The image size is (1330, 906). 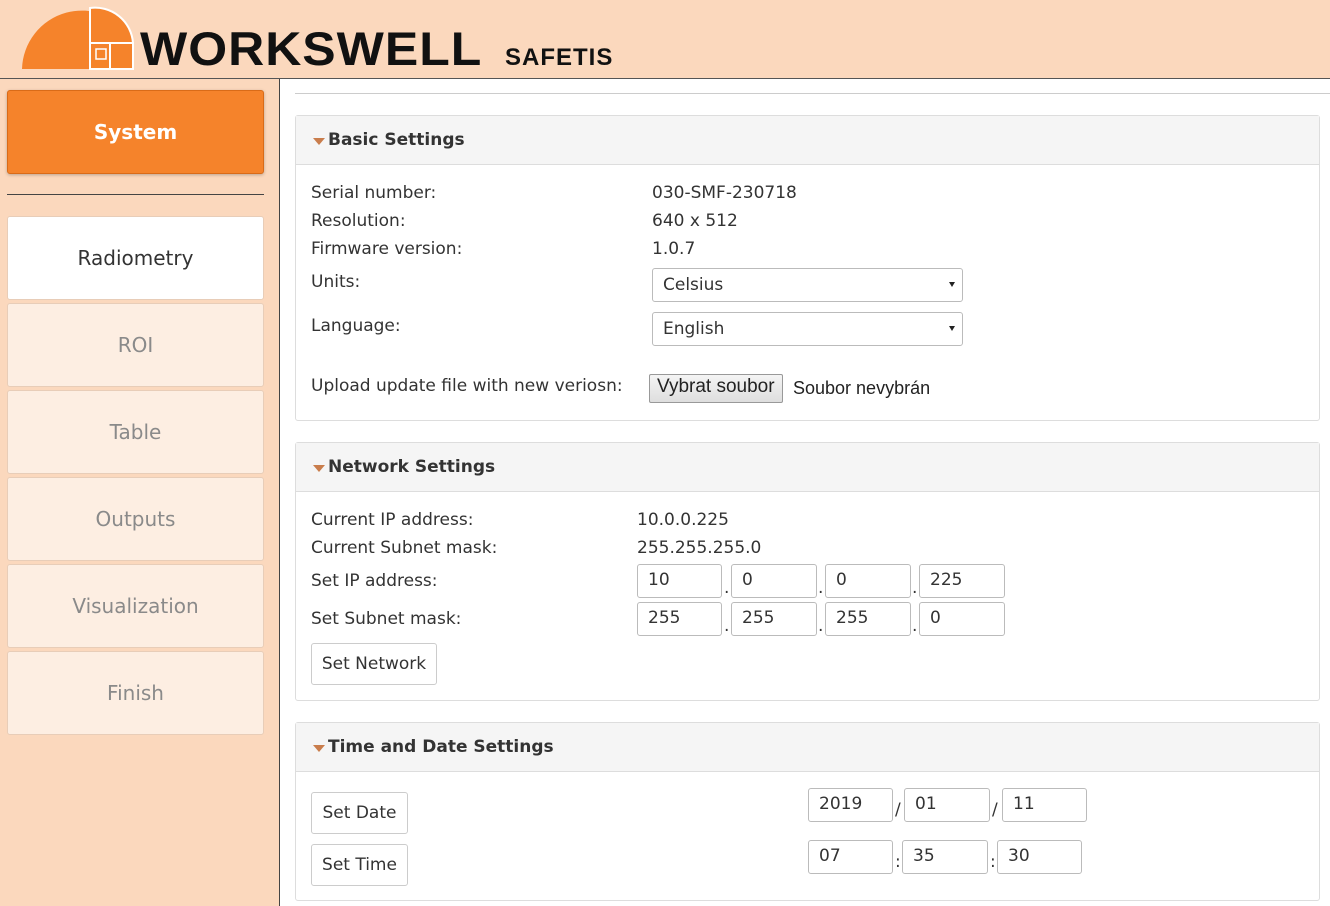 What do you see at coordinates (396, 140) in the screenshot?
I see `panel-title: Basic Settings` at bounding box center [396, 140].